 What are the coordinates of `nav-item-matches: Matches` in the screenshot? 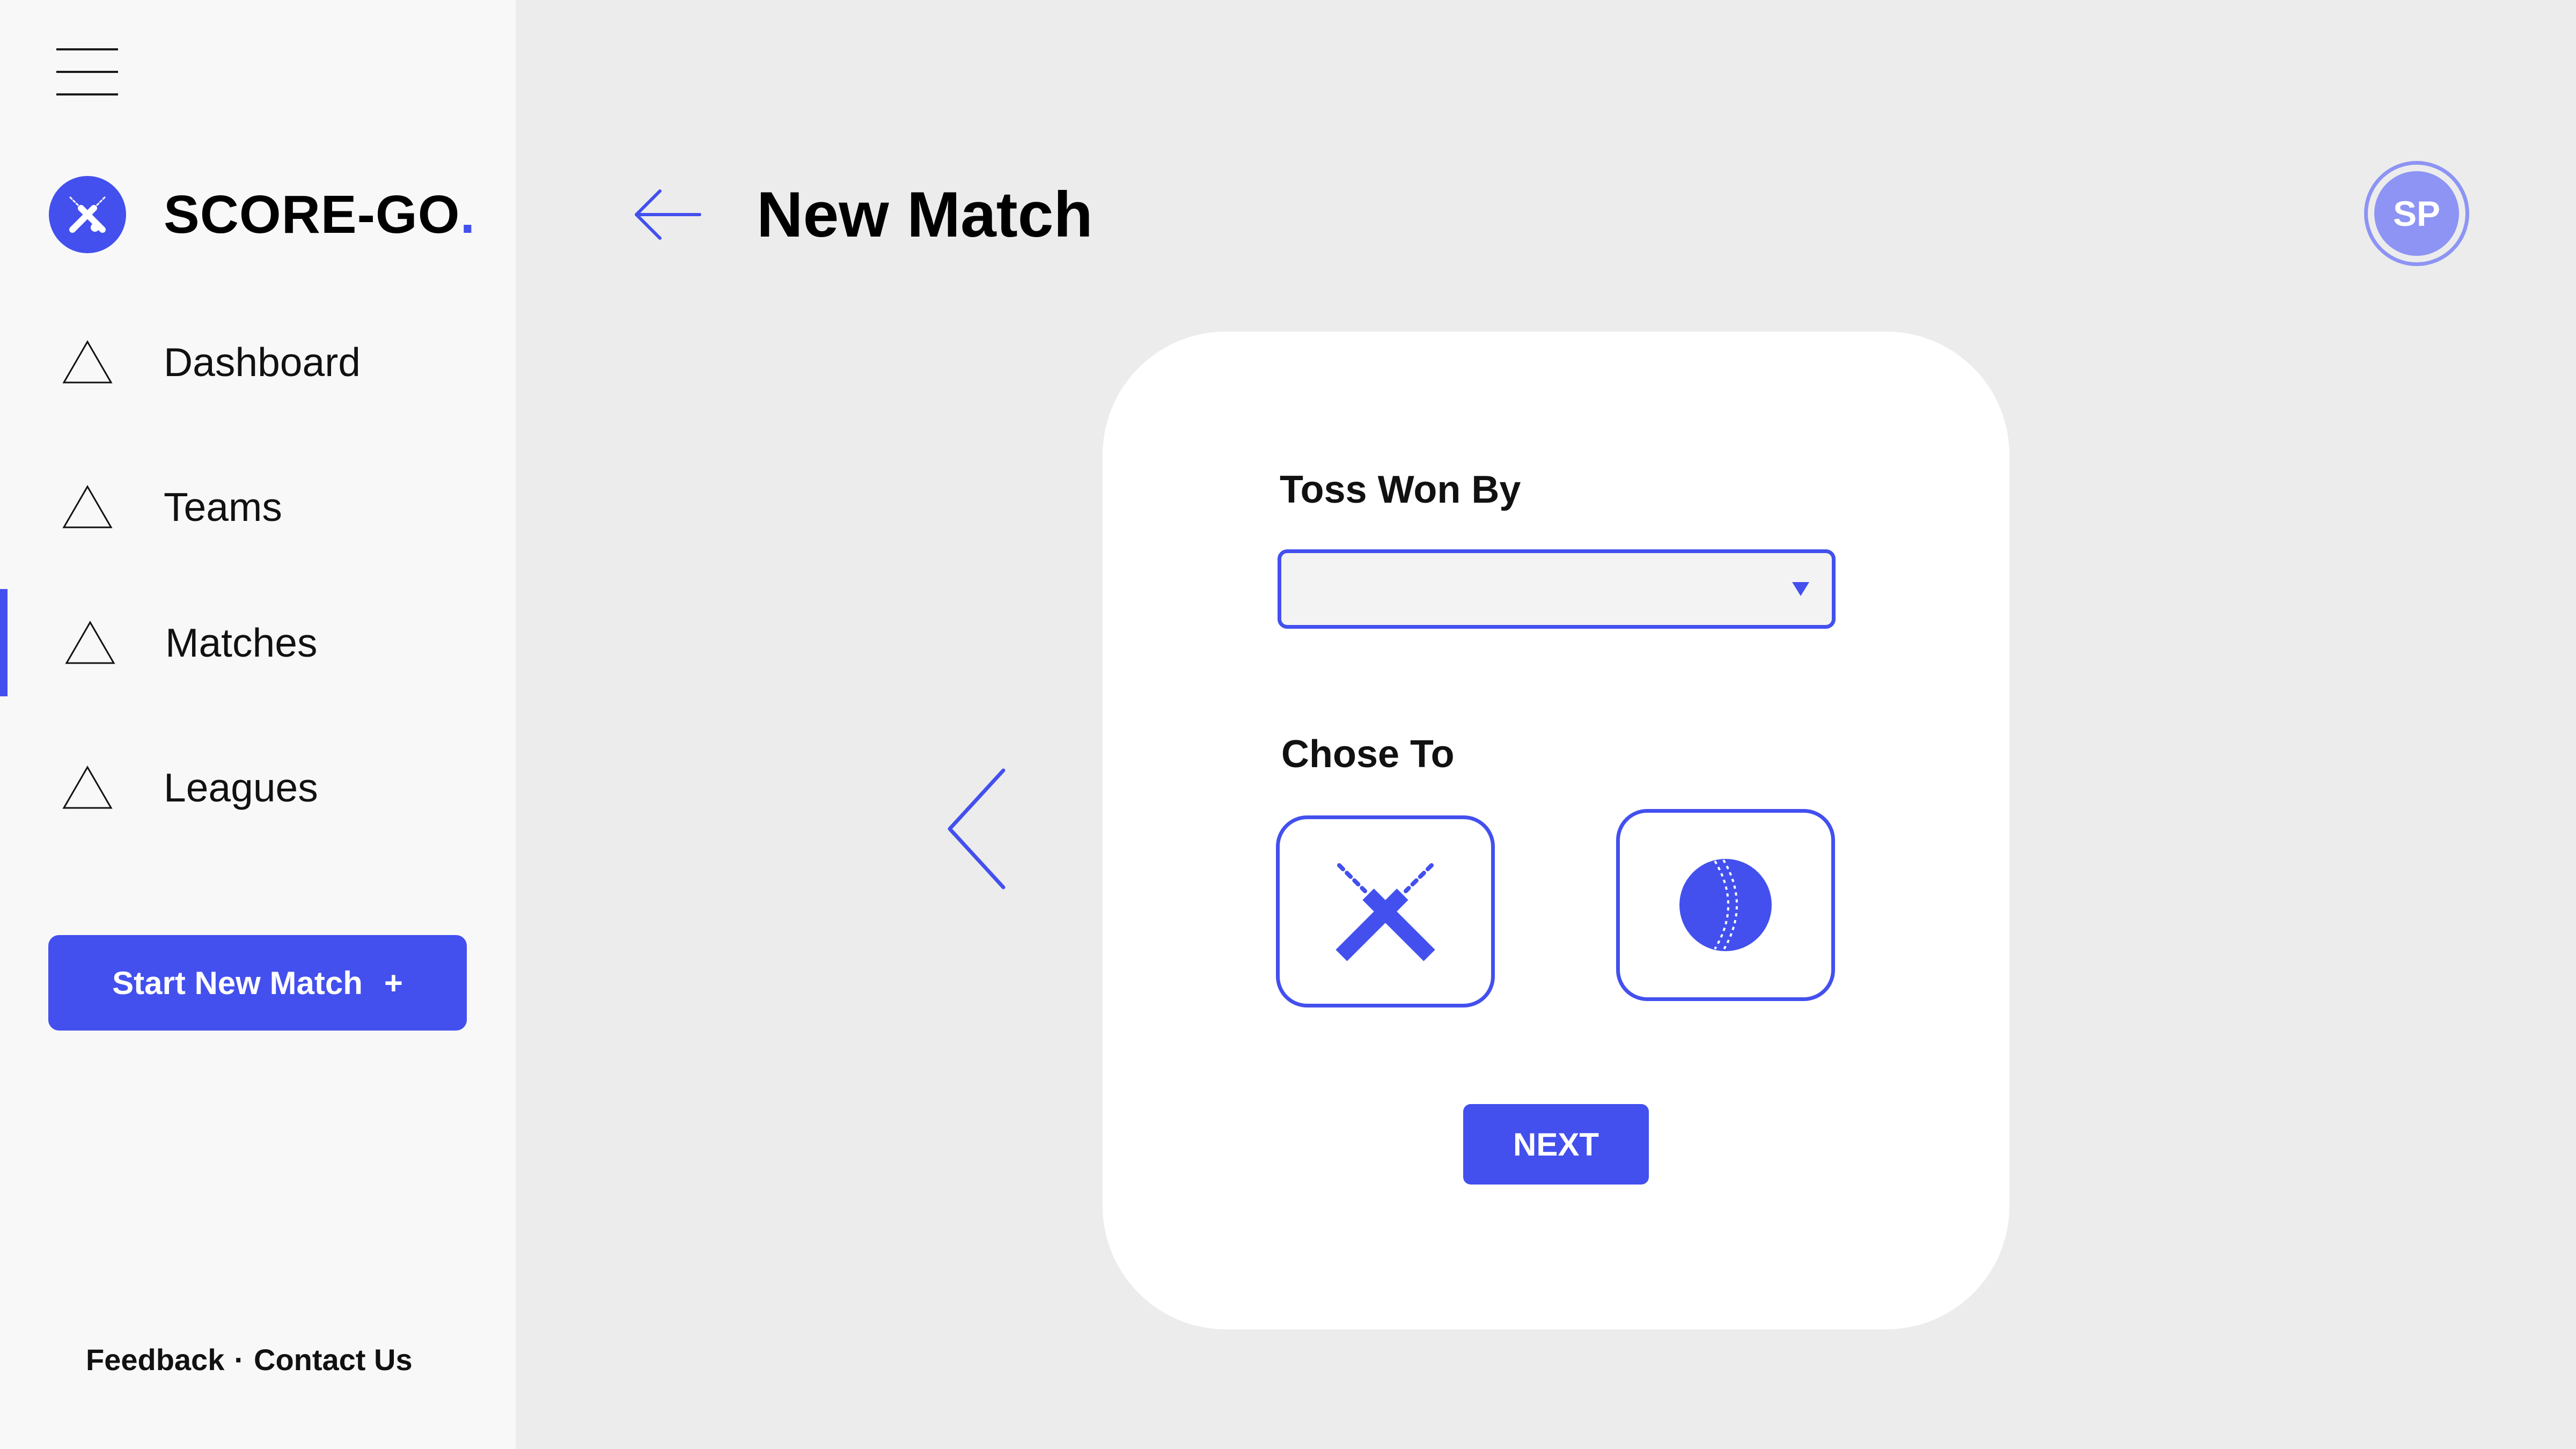 It's located at (258, 642).